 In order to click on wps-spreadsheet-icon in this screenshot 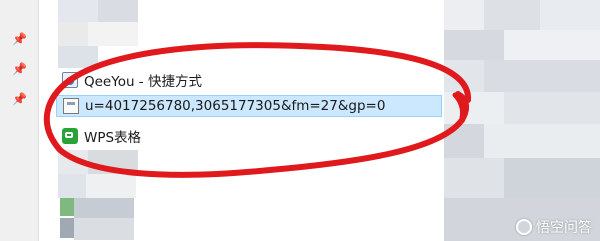, I will do `click(70, 136)`.